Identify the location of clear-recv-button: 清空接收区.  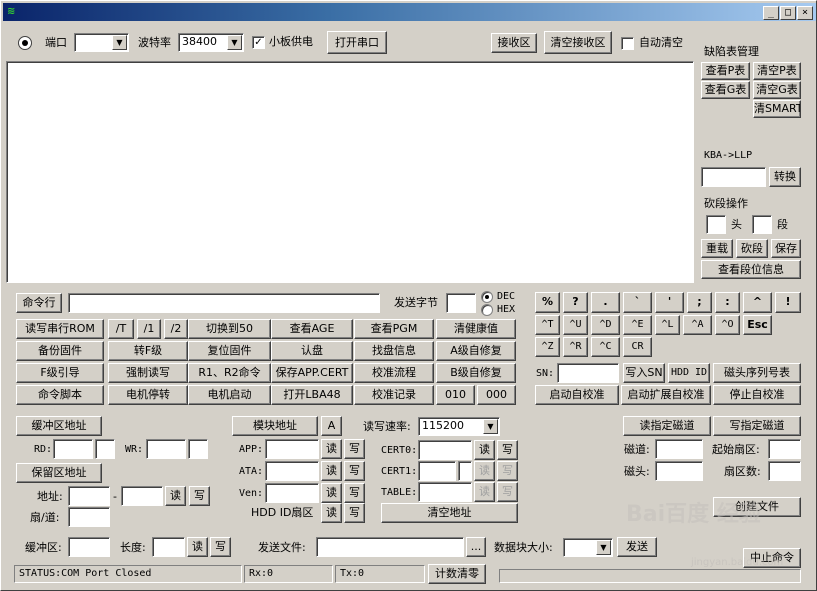
(578, 42).